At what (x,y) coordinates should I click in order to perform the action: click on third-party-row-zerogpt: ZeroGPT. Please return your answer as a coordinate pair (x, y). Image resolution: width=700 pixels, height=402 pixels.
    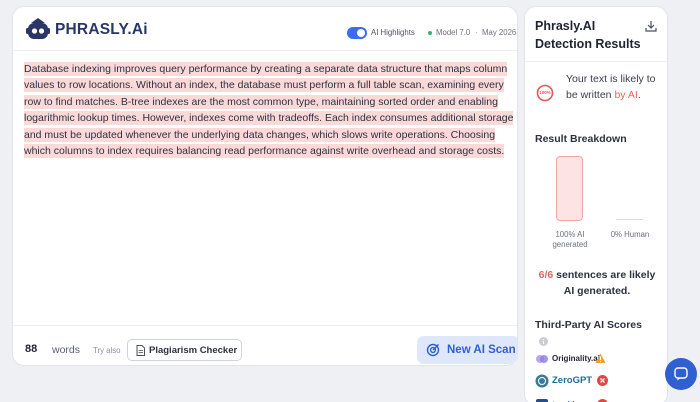
    Looking at the image, I should click on (597, 381).